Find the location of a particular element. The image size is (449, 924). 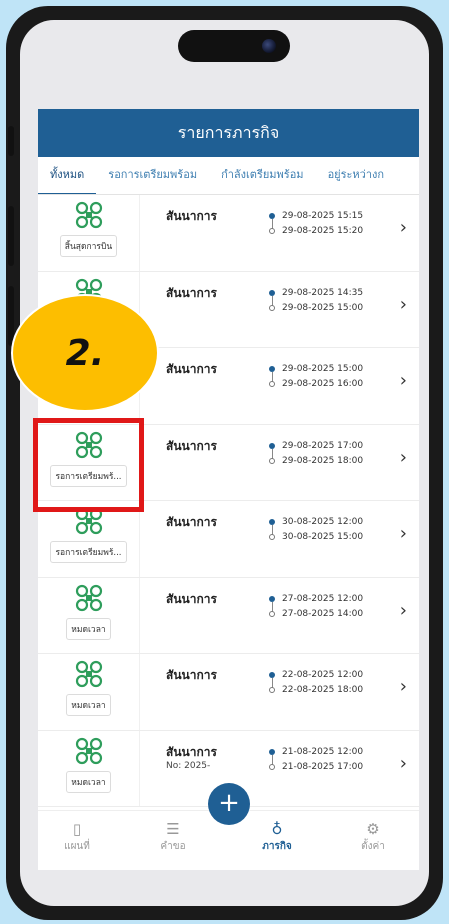

mission-times: 29-08-2025 17:00 29-08-2025 18:00 is located at coordinates (314, 454).